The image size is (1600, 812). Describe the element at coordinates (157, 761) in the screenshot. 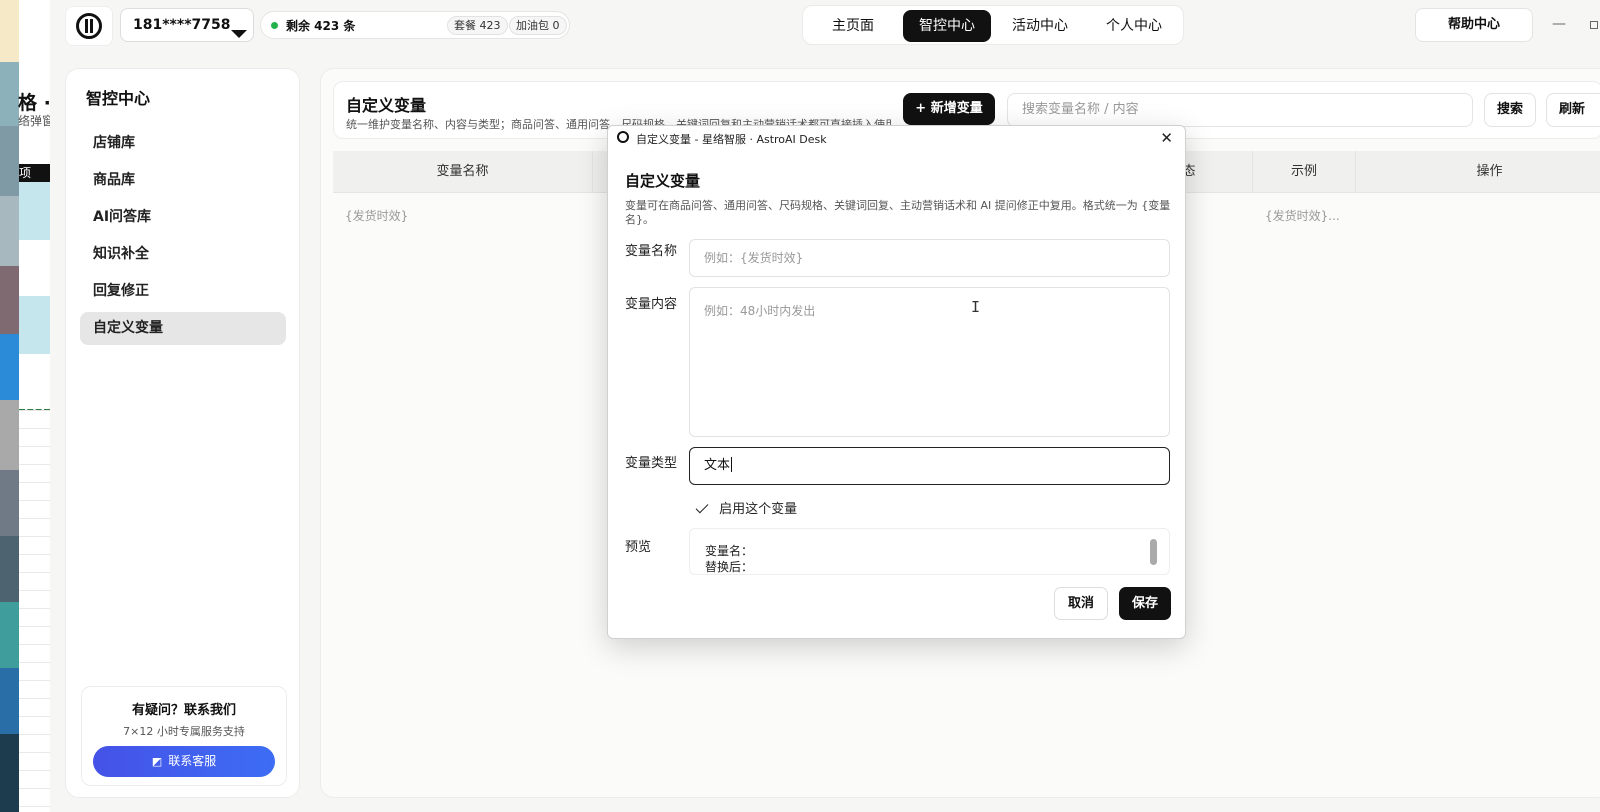

I see `headset-icon: ◩` at that location.